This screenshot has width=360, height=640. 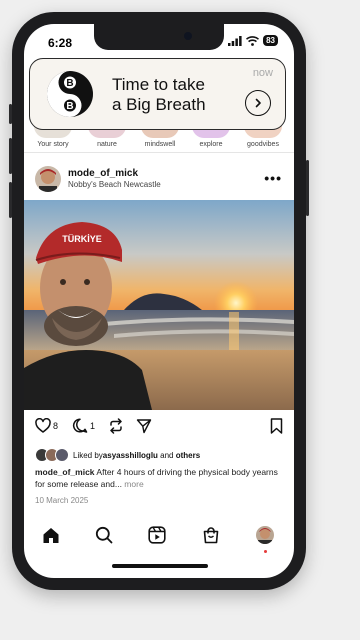 I want to click on notification-title: Time to take a Big Breath, so click(x=159, y=95).